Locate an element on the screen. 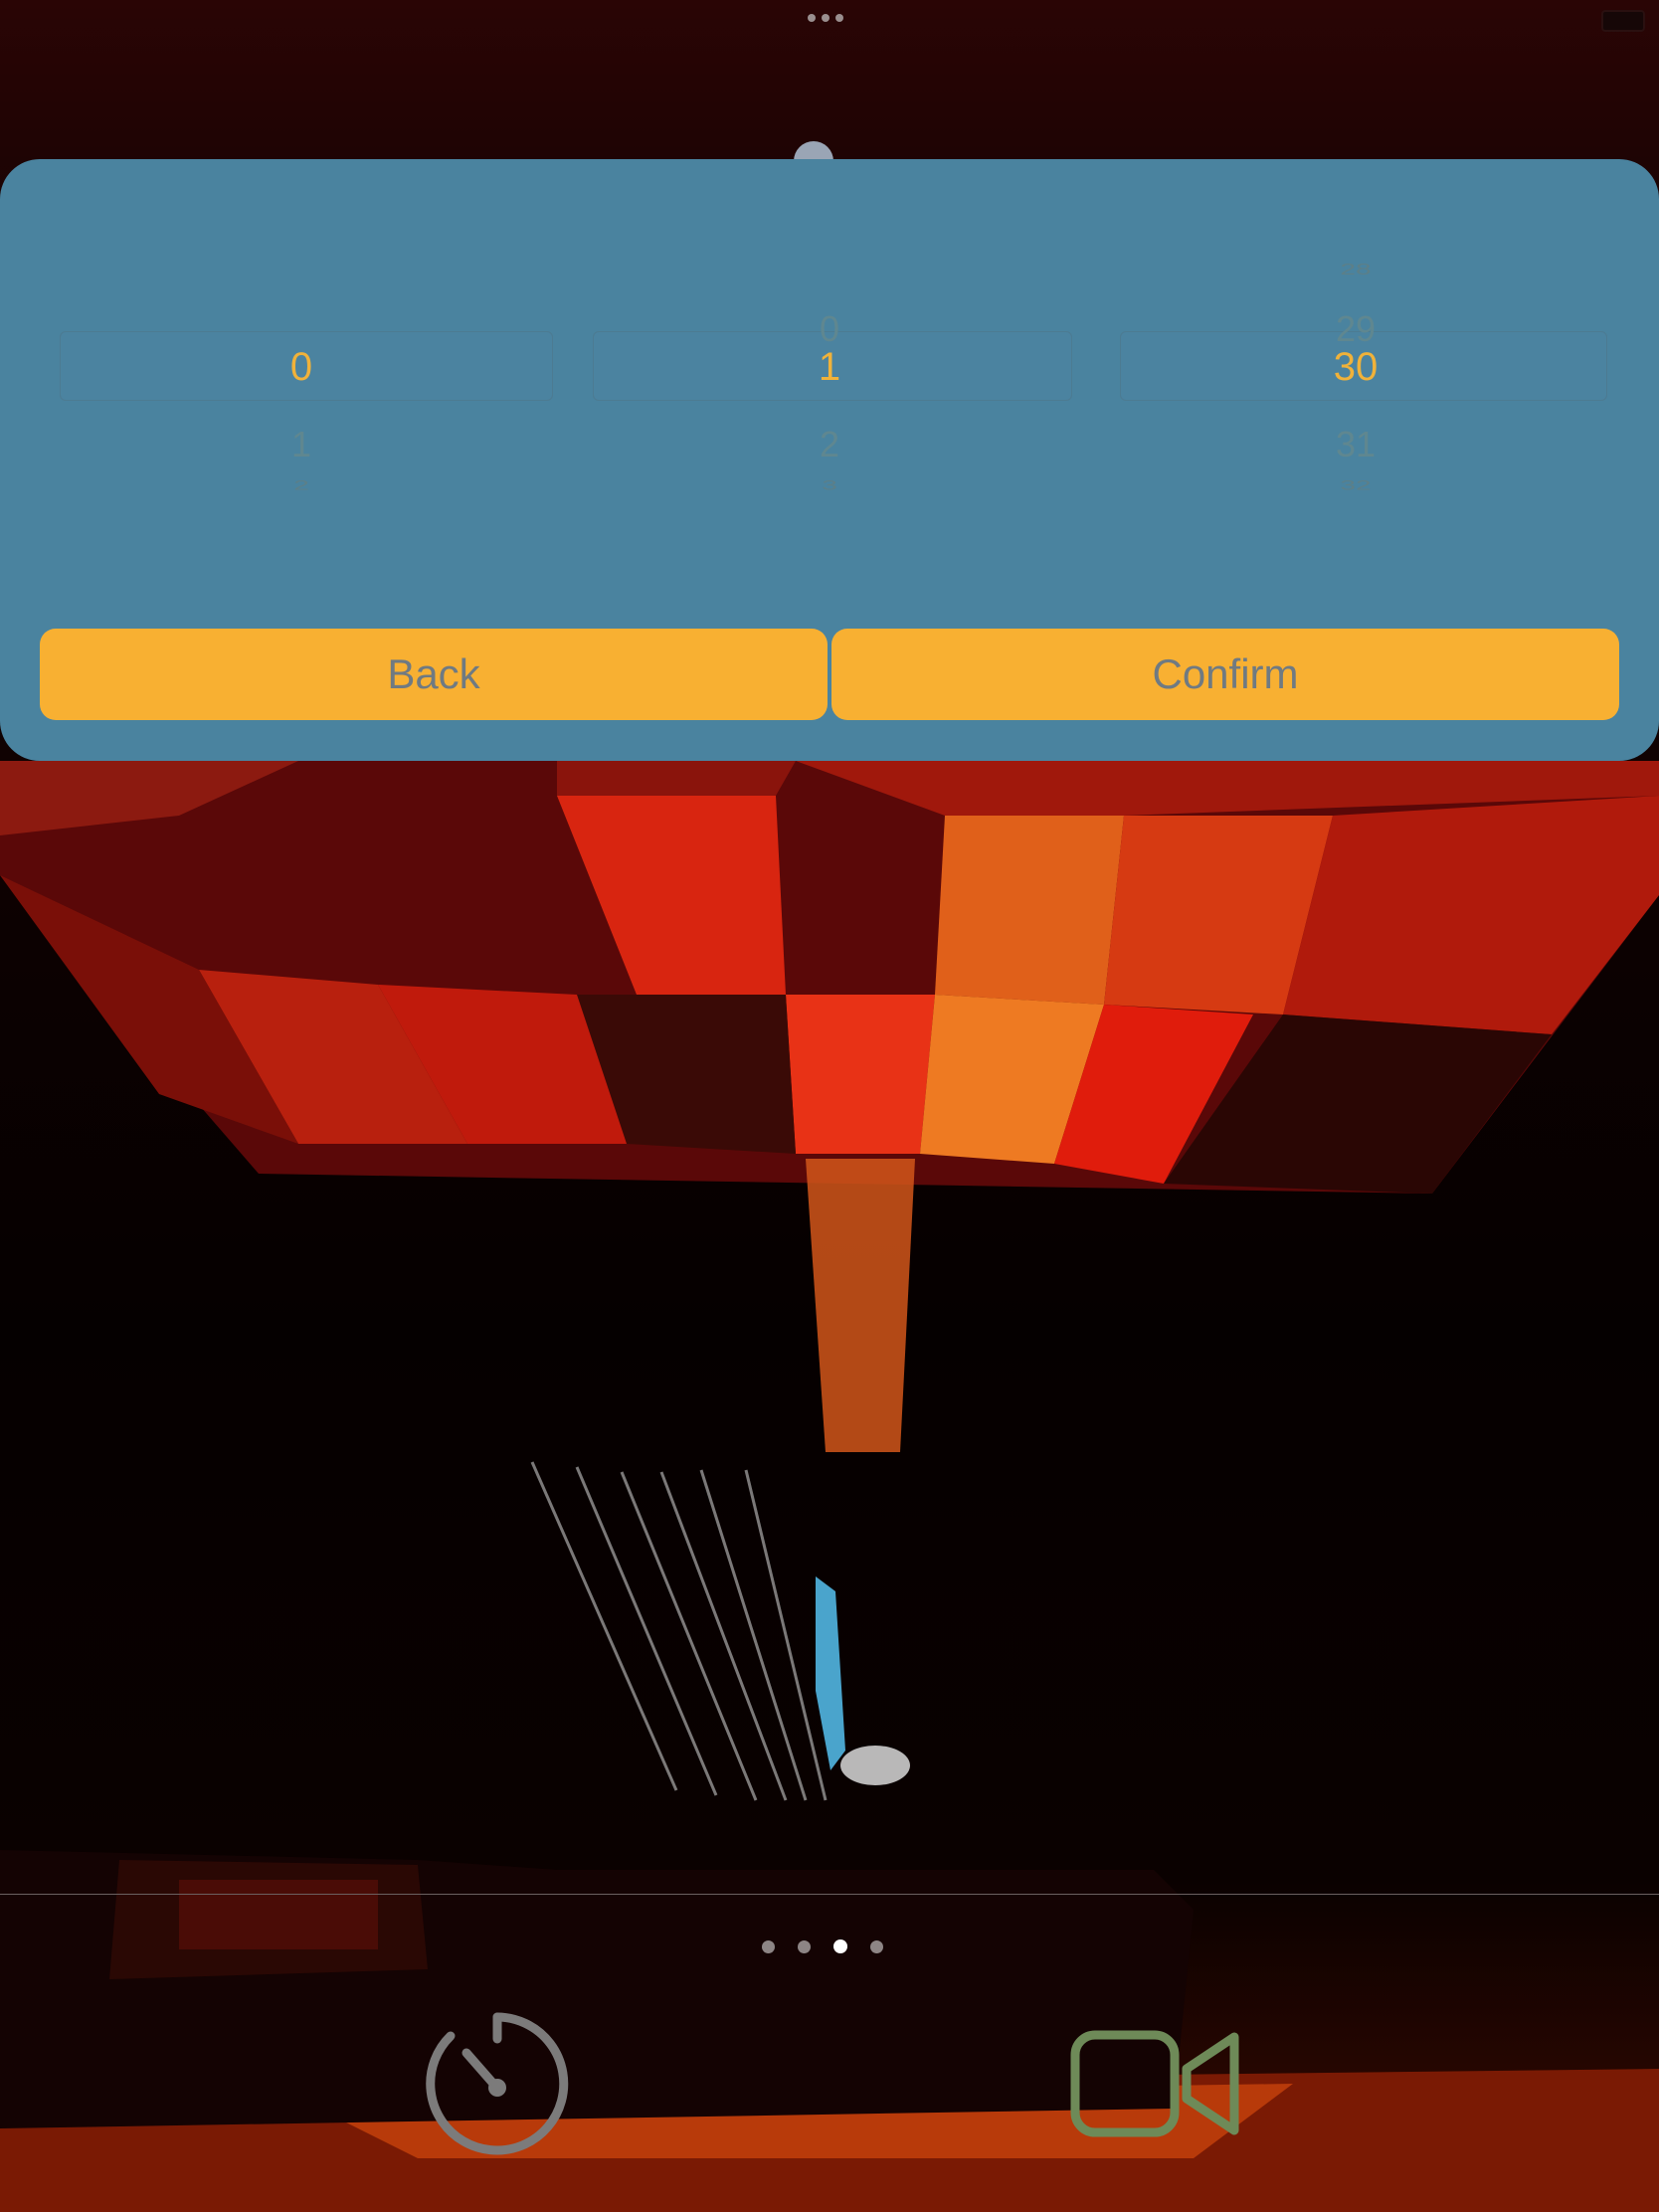  picker-value: 0 is located at coordinates (829, 328).